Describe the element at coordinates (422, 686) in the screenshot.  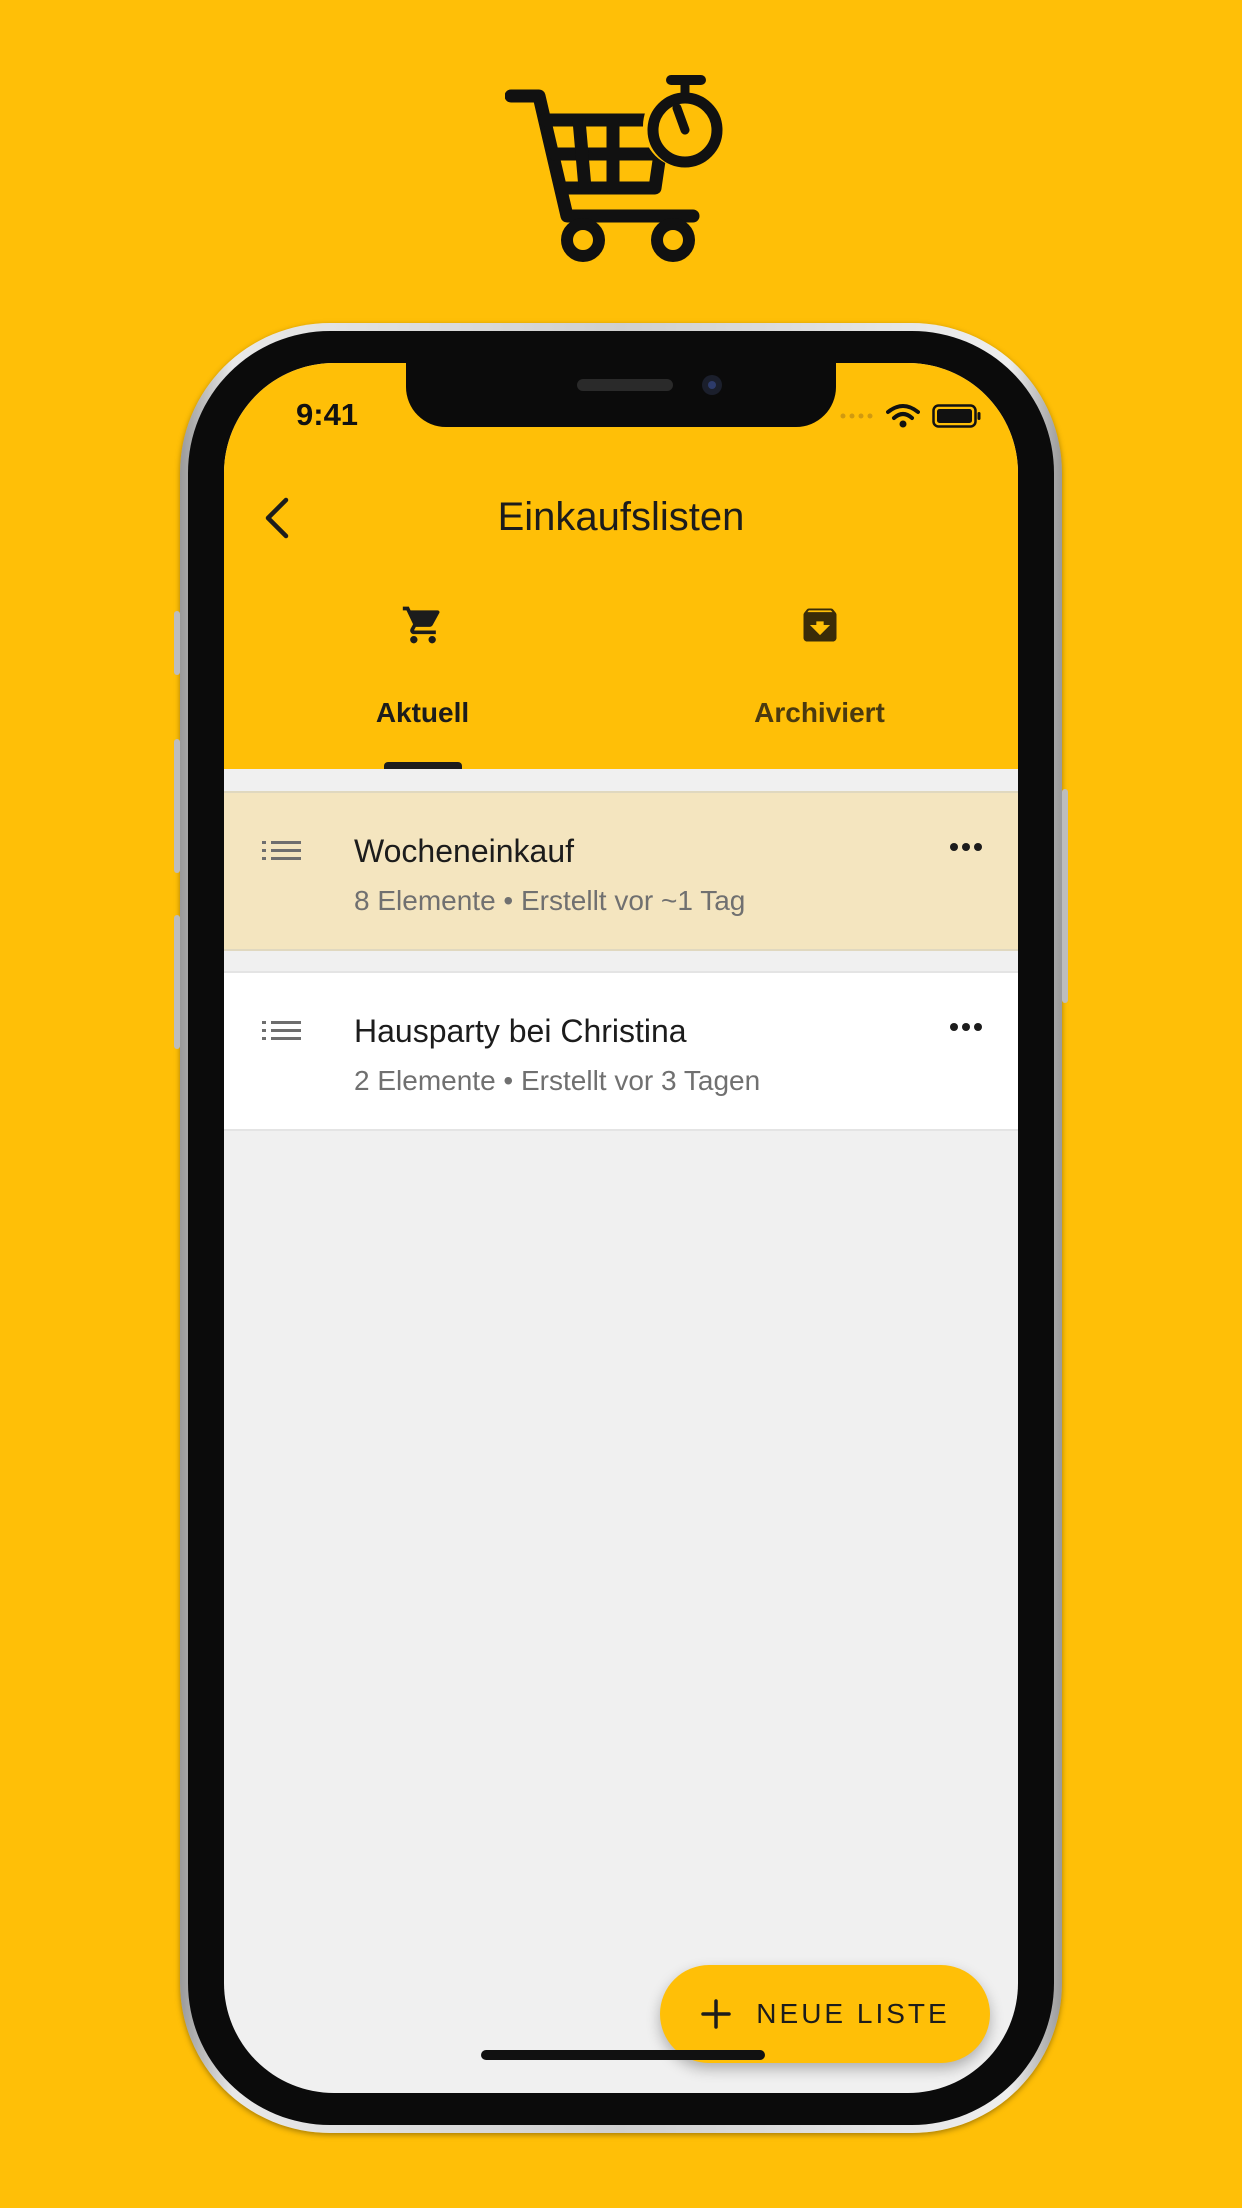
I see `tab-aktuell: Aktuell` at that location.